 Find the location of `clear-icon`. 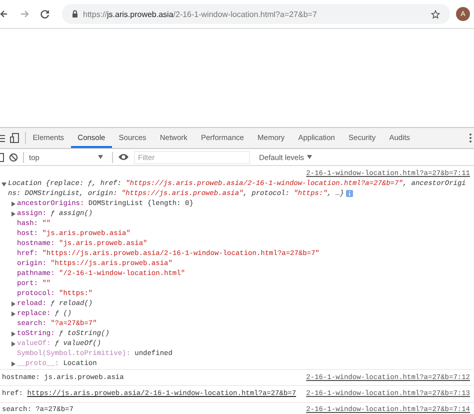

clear-icon is located at coordinates (13, 157).